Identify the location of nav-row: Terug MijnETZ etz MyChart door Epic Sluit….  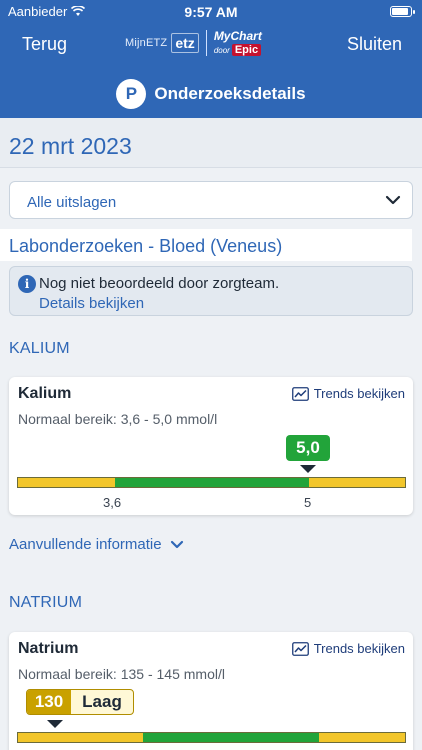
(211, 44).